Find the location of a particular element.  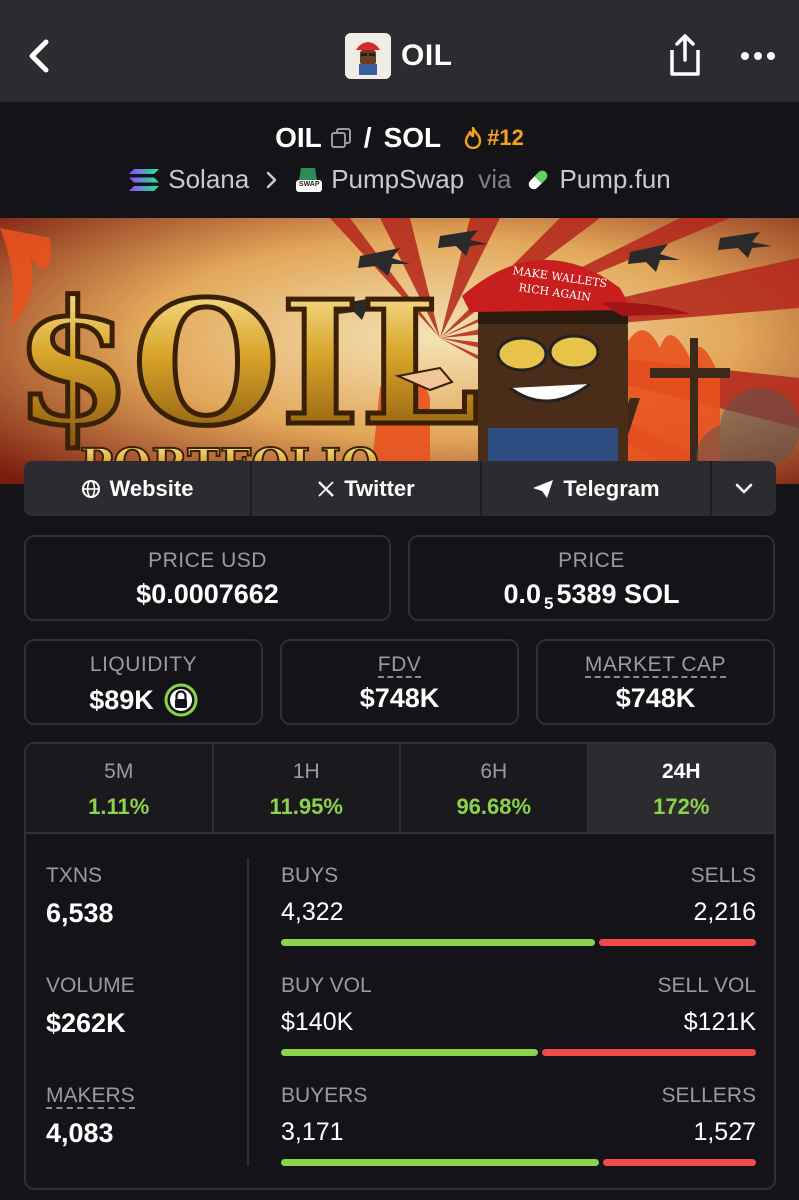

pumpswap-icon: SWAP is located at coordinates (309, 180).